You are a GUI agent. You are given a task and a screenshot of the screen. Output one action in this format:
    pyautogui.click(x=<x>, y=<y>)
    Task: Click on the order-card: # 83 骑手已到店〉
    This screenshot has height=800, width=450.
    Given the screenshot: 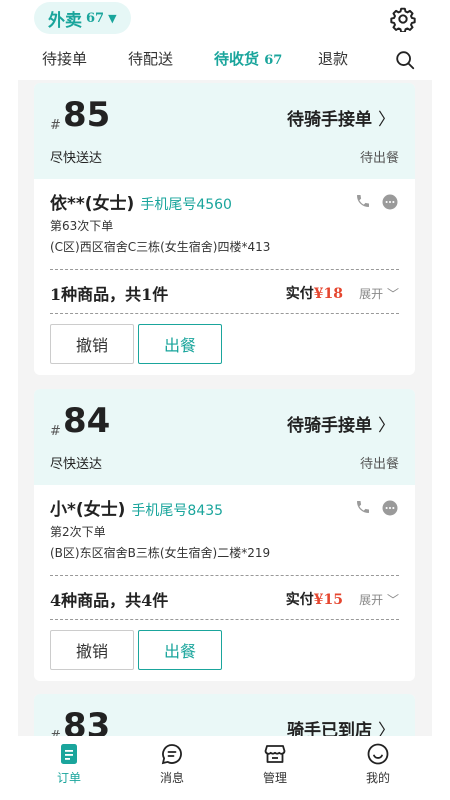 What is the action you would take?
    pyautogui.click(x=224, y=715)
    